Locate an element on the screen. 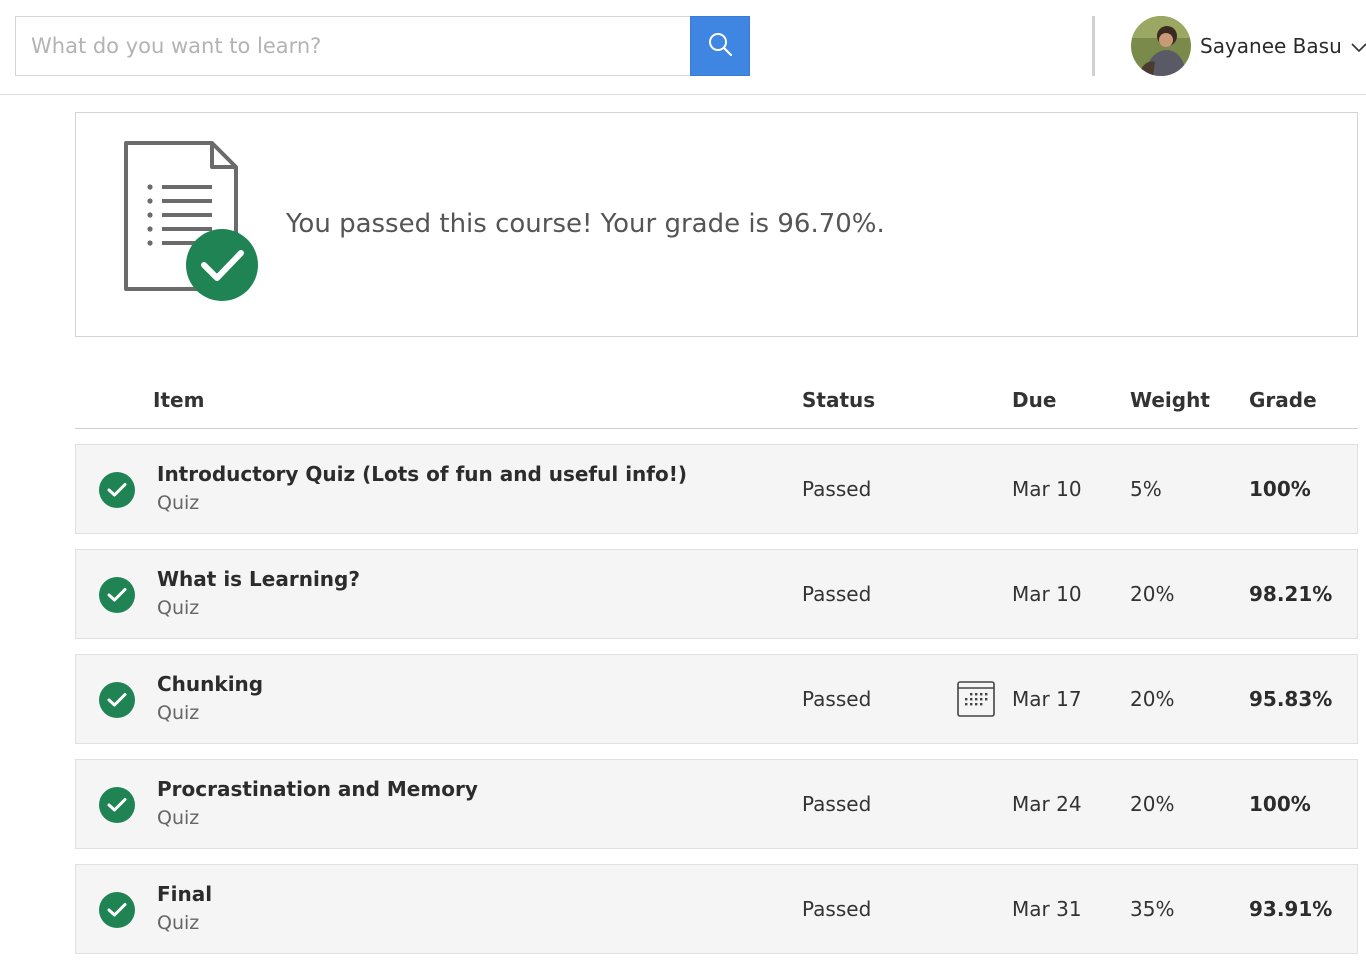  grades-table-header: Item Status Due Weight Grade is located at coordinates (716, 404).